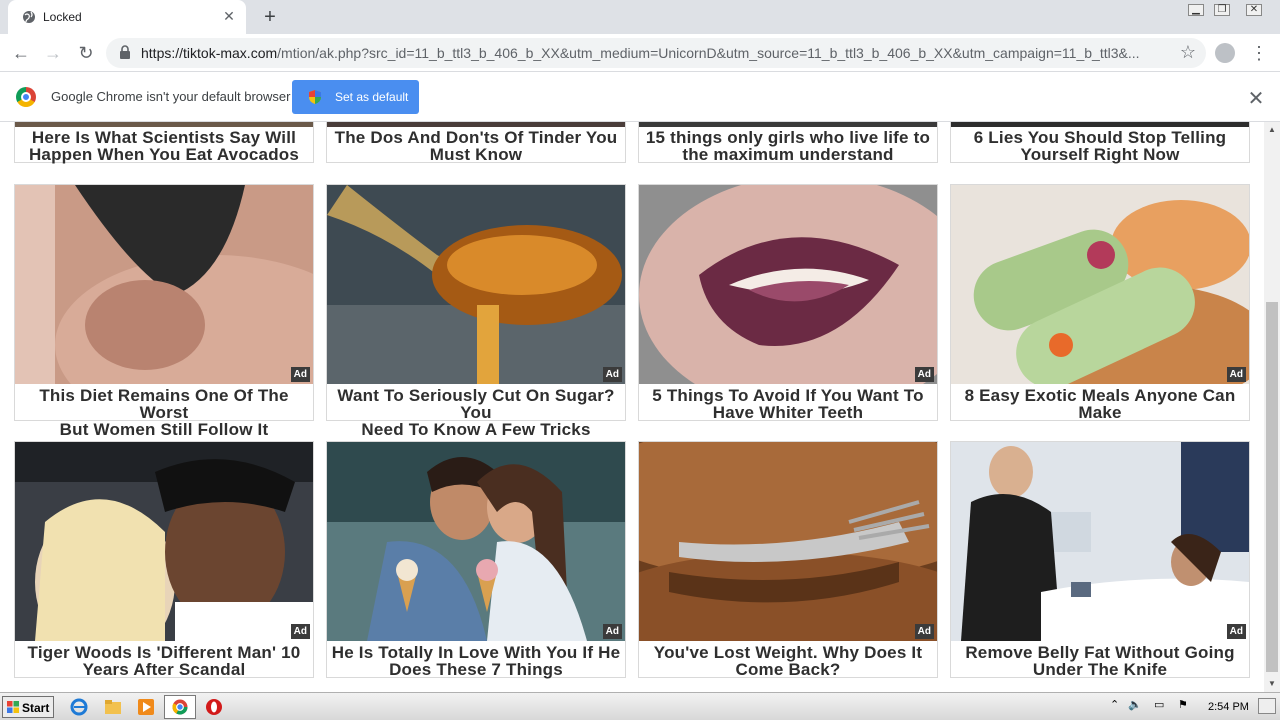 The height and width of the screenshot is (720, 1280). I want to click on infobar-message: Google Chrome isn't your default browser, so click(171, 96).